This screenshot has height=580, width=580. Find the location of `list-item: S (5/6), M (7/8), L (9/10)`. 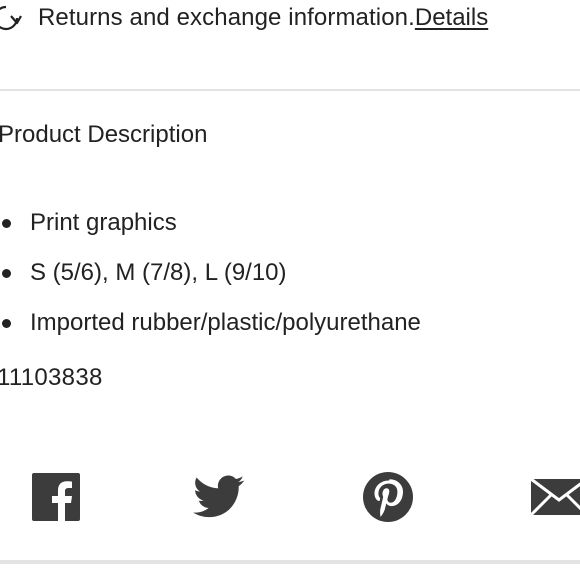

list-item: S (5/6), M (7/8), L (9/10) is located at coordinates (210, 273).